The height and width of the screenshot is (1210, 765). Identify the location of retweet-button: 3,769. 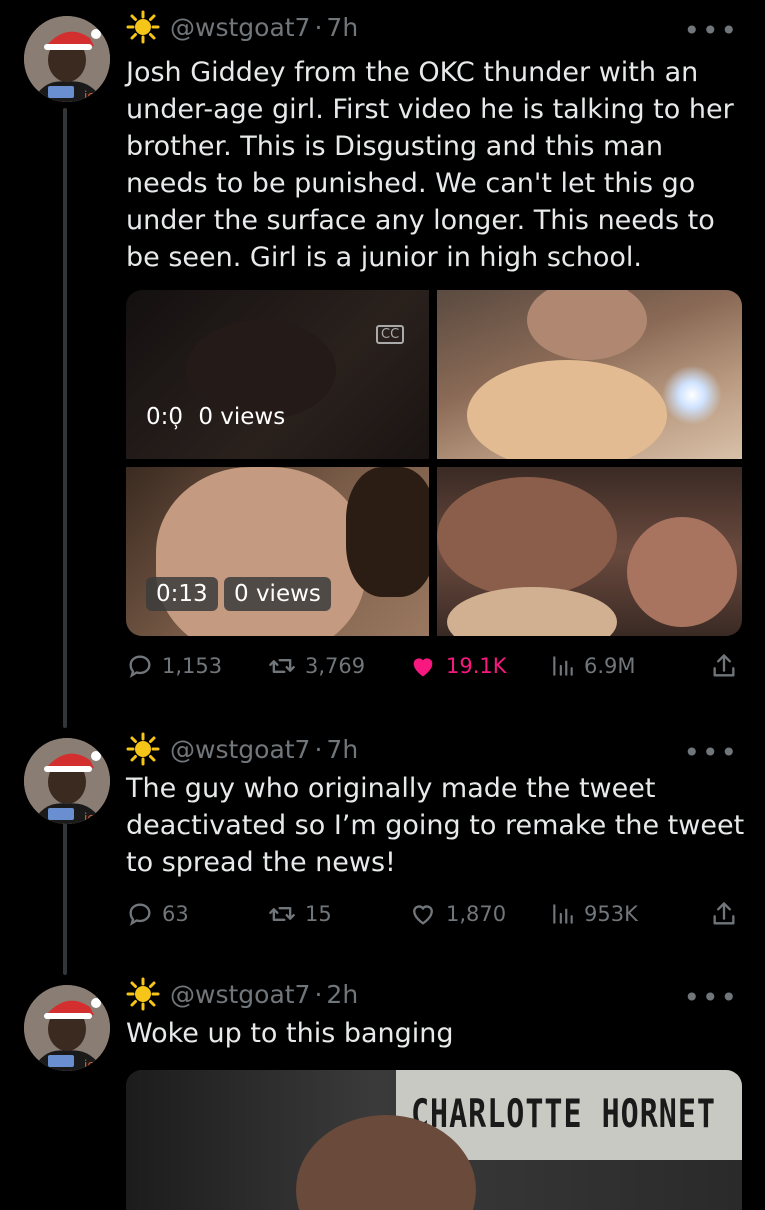
(337, 666).